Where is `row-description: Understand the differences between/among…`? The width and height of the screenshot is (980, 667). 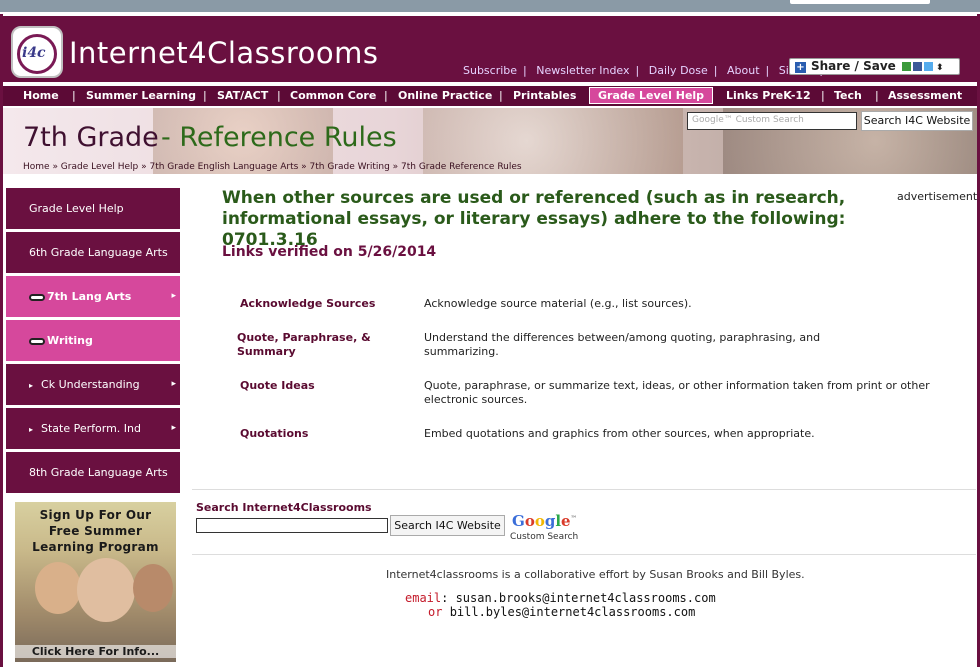
row-description: Understand the differences between/among… is located at coordinates (622, 344).